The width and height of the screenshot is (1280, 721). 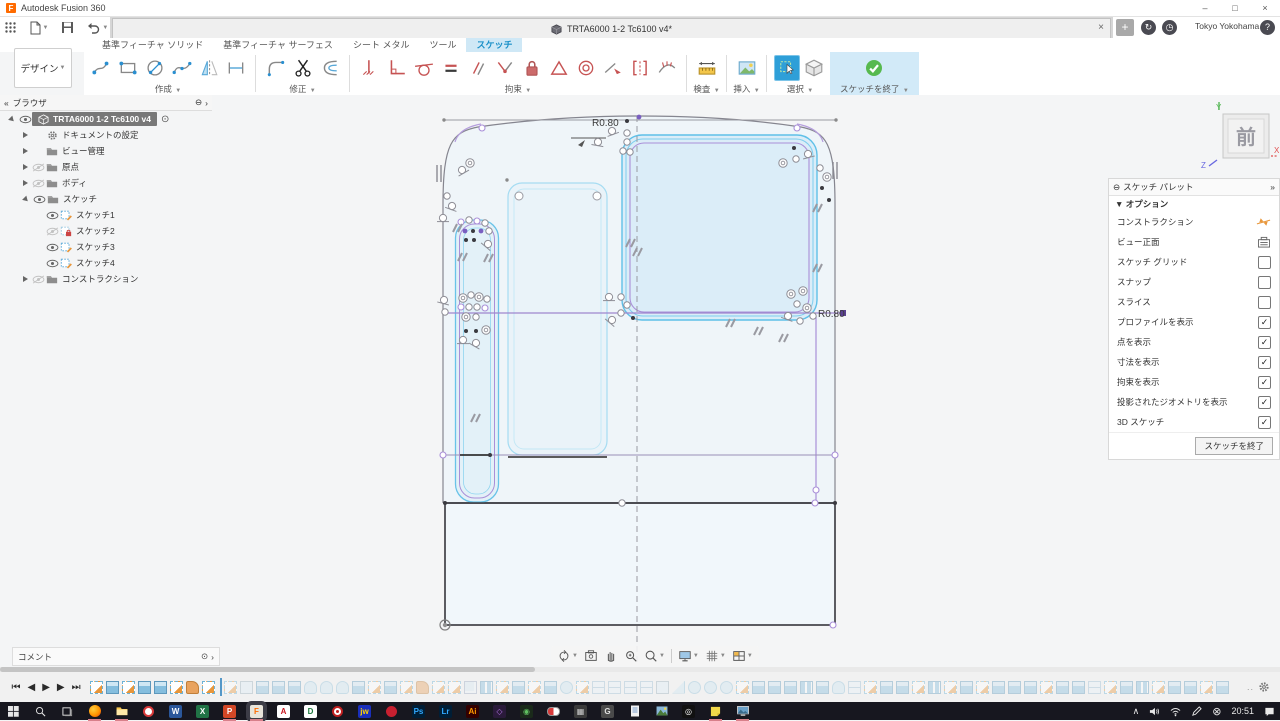 What do you see at coordinates (442, 45) in the screenshot?
I see `ribbon-tab-3: ツール` at bounding box center [442, 45].